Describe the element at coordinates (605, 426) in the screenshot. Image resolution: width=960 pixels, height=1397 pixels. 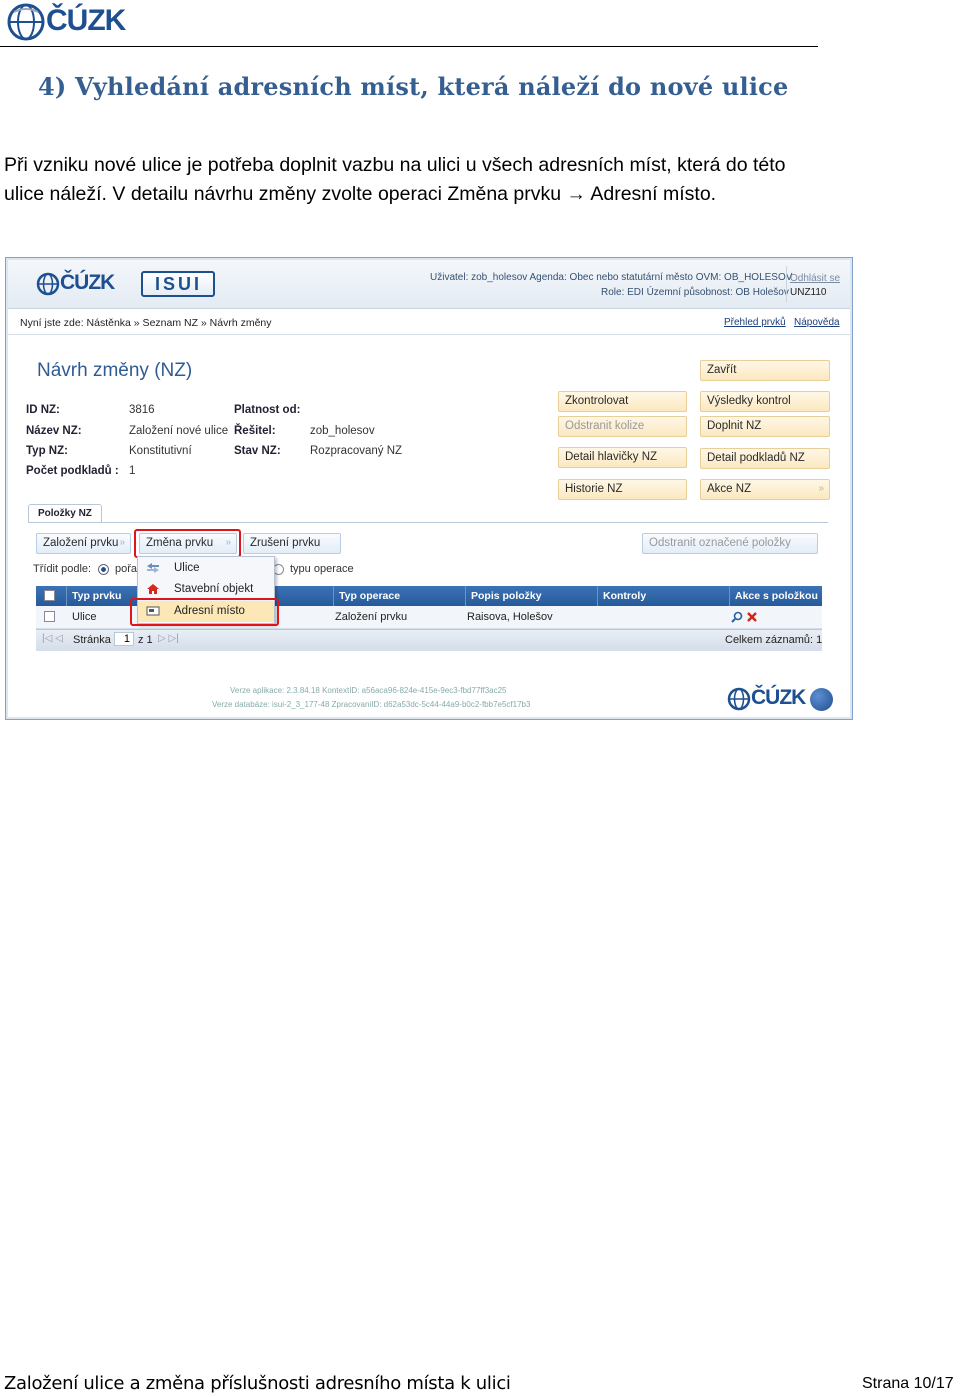
I see `remove-collisions-label: Odstranit kolize` at that location.